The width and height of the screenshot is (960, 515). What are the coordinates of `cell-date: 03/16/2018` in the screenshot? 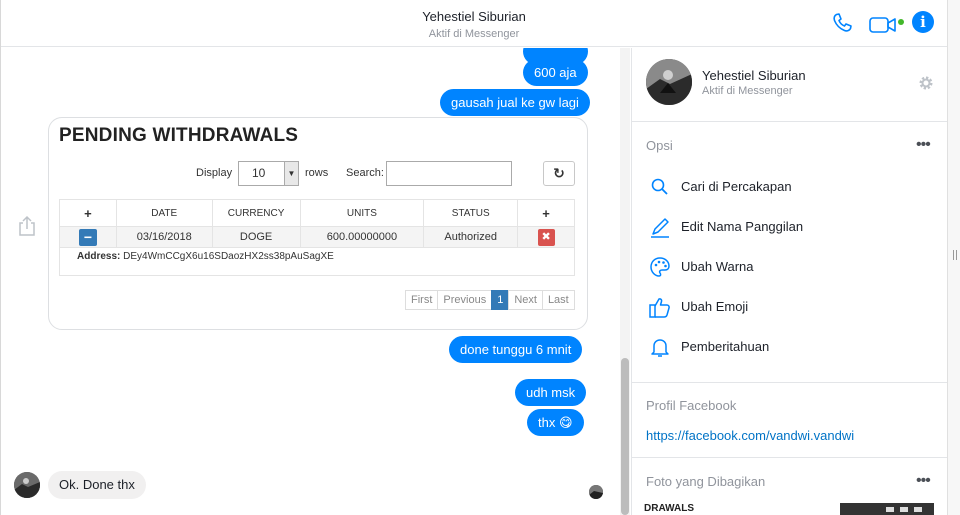 It's located at (164, 237).